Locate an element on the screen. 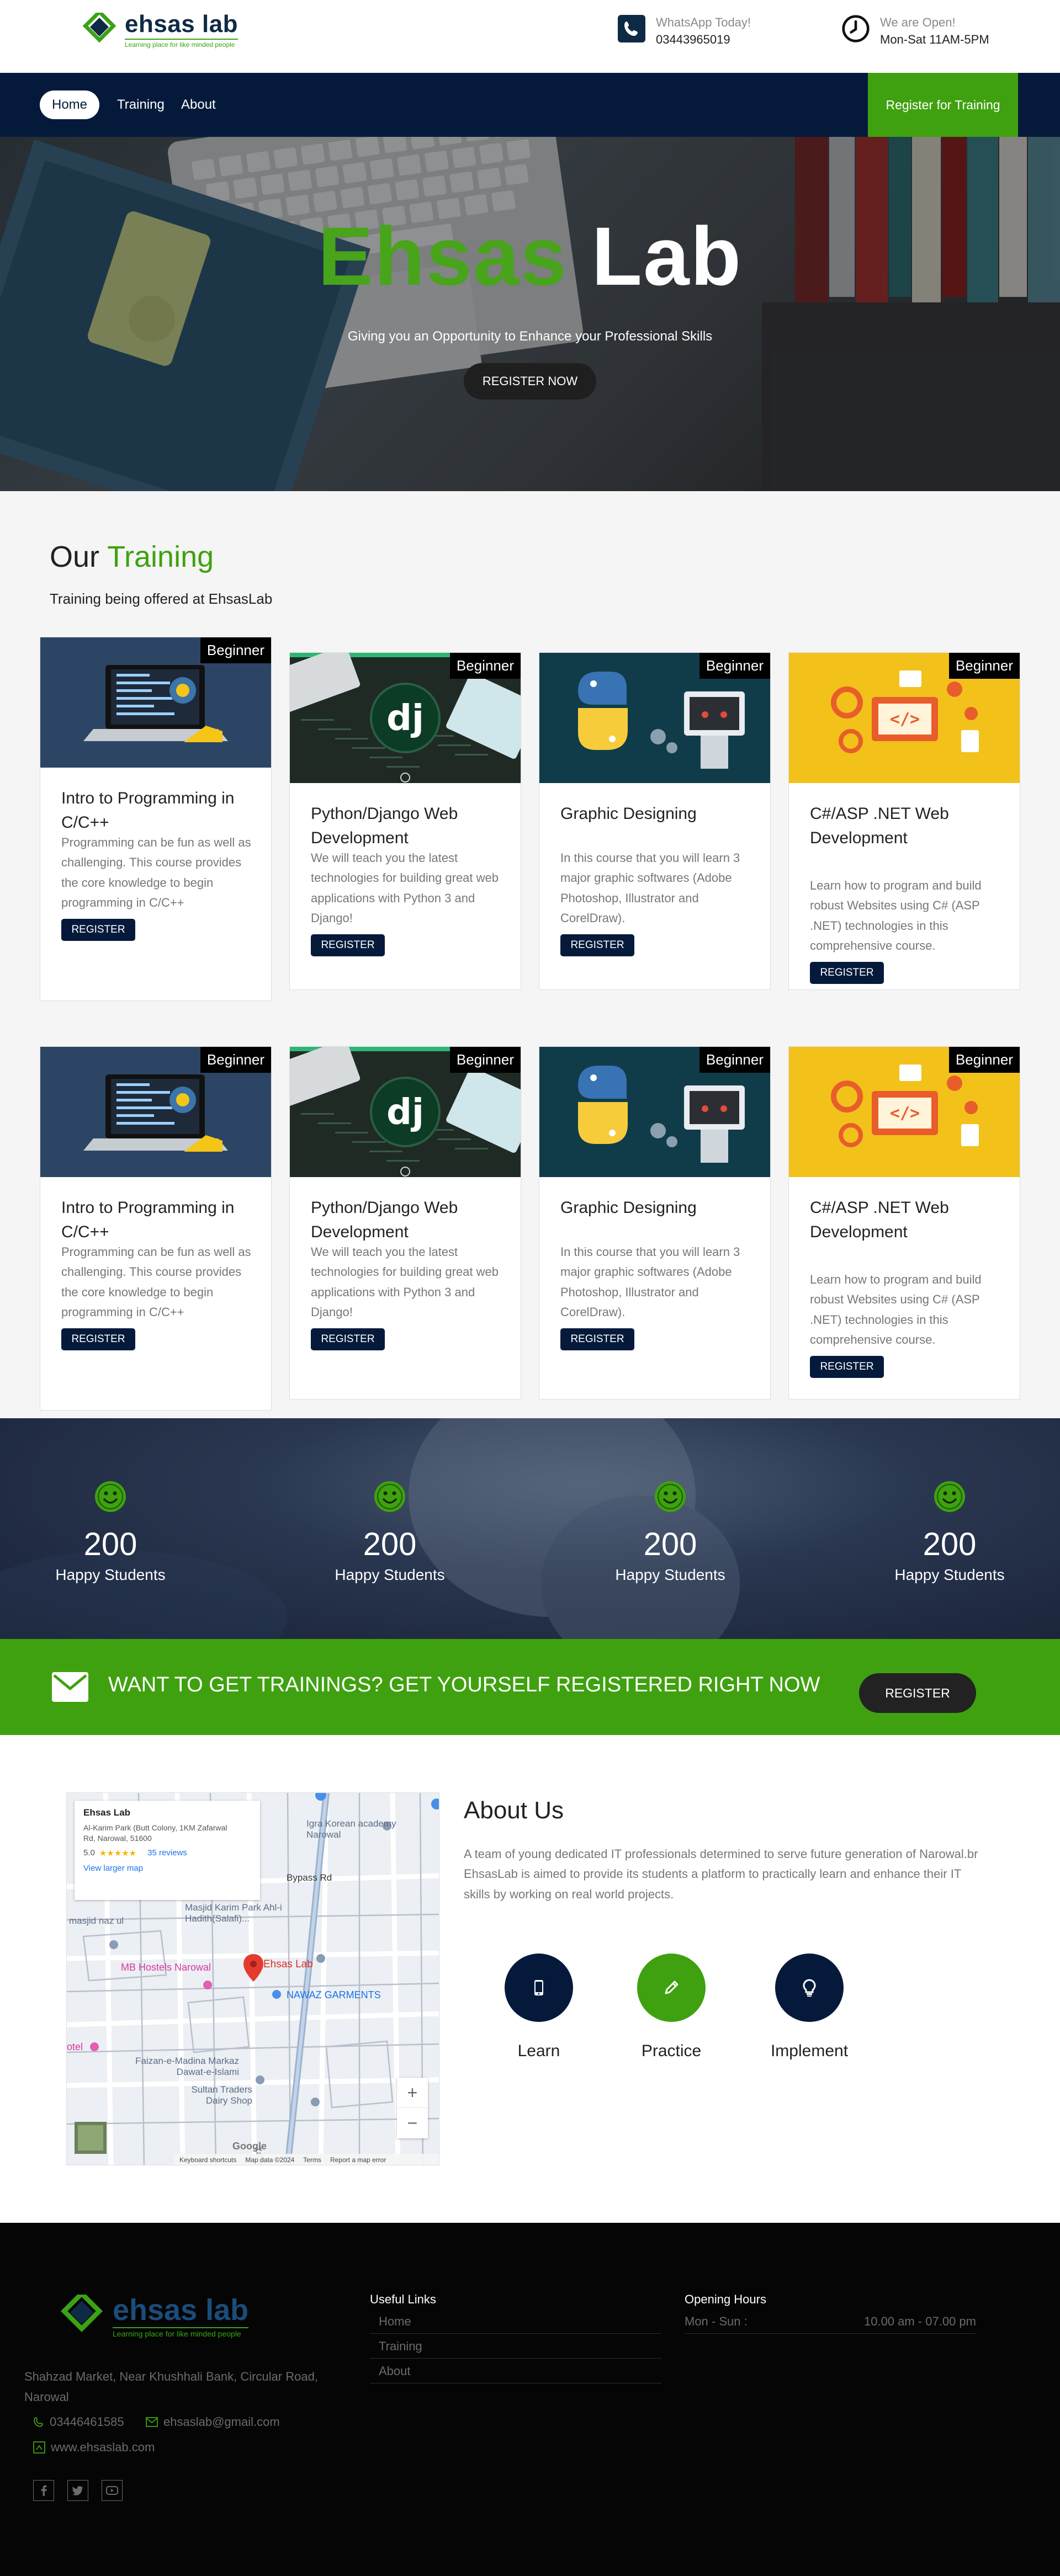 This screenshot has width=1060, height=2576. cta-register-button: REGISTER is located at coordinates (917, 1693).